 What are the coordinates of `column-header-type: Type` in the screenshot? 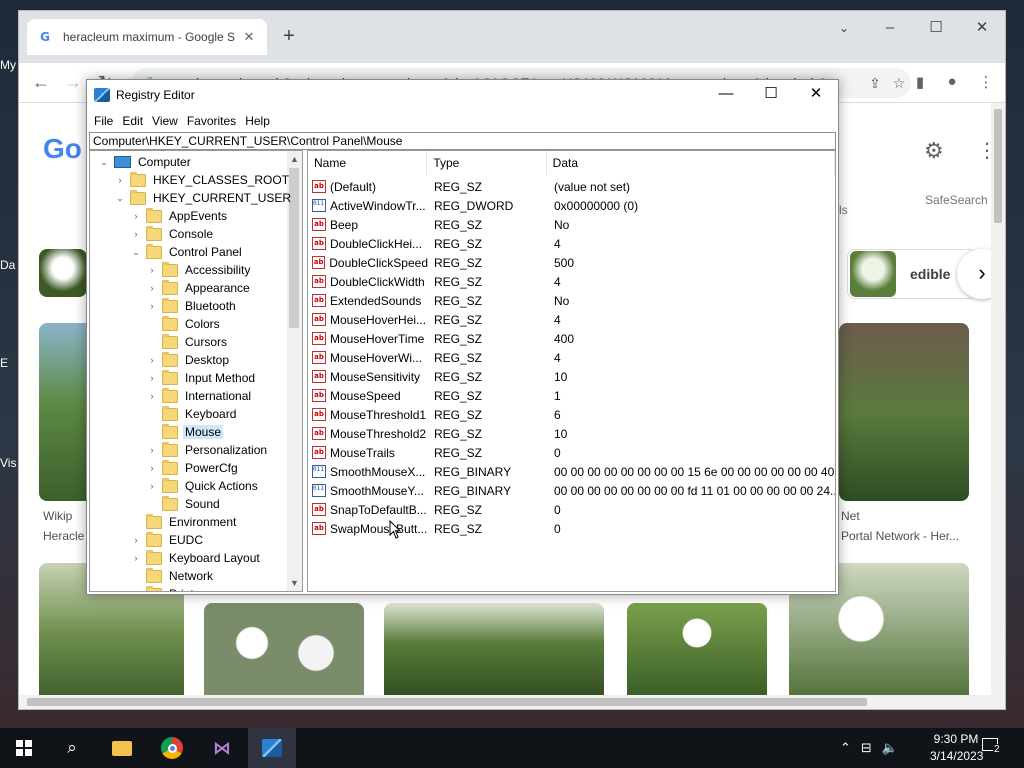 It's located at (487, 163).